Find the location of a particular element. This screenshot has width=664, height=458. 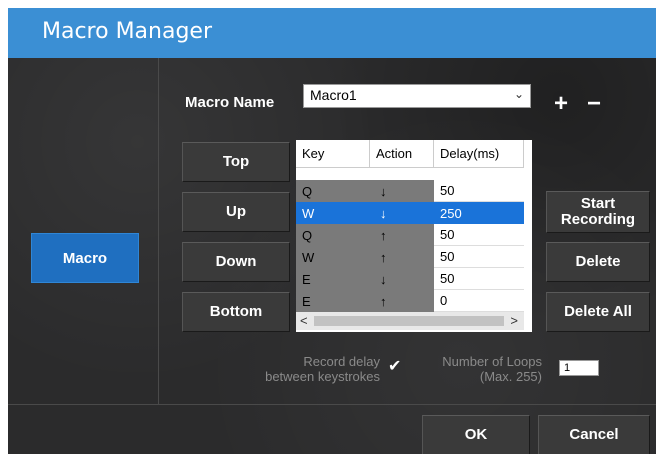

start-recording-button: Start Recording is located at coordinates (598, 212).